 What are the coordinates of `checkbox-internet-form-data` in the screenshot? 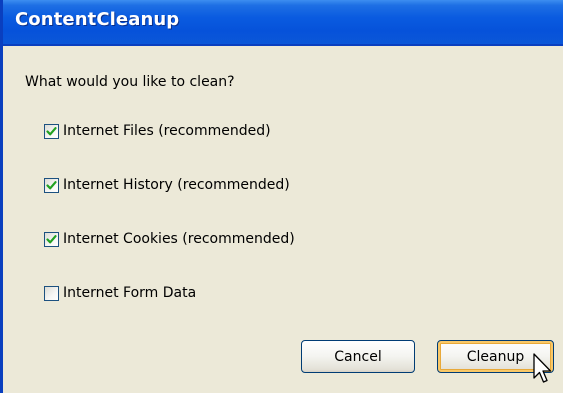 It's located at (51, 293).